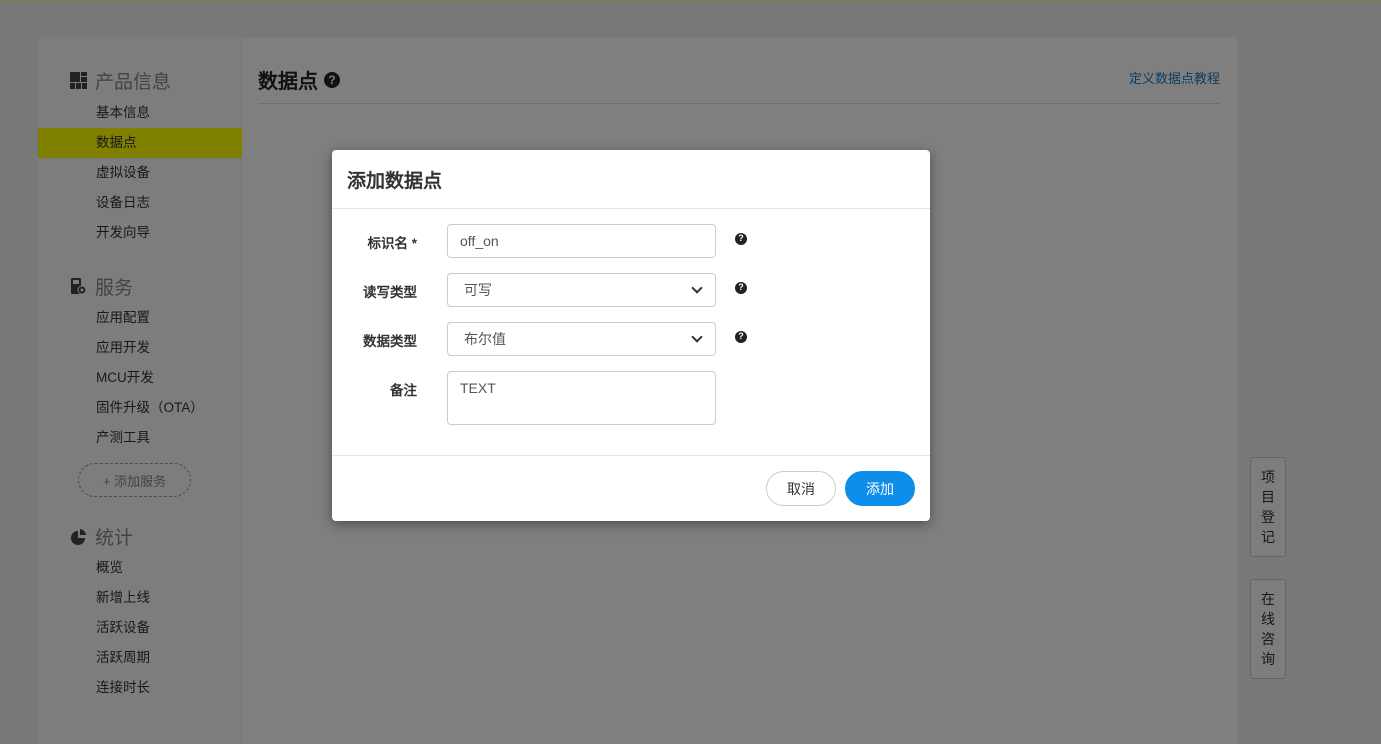 This screenshot has width=1381, height=744. I want to click on identifier-label: 标识名 *, so click(392, 243).